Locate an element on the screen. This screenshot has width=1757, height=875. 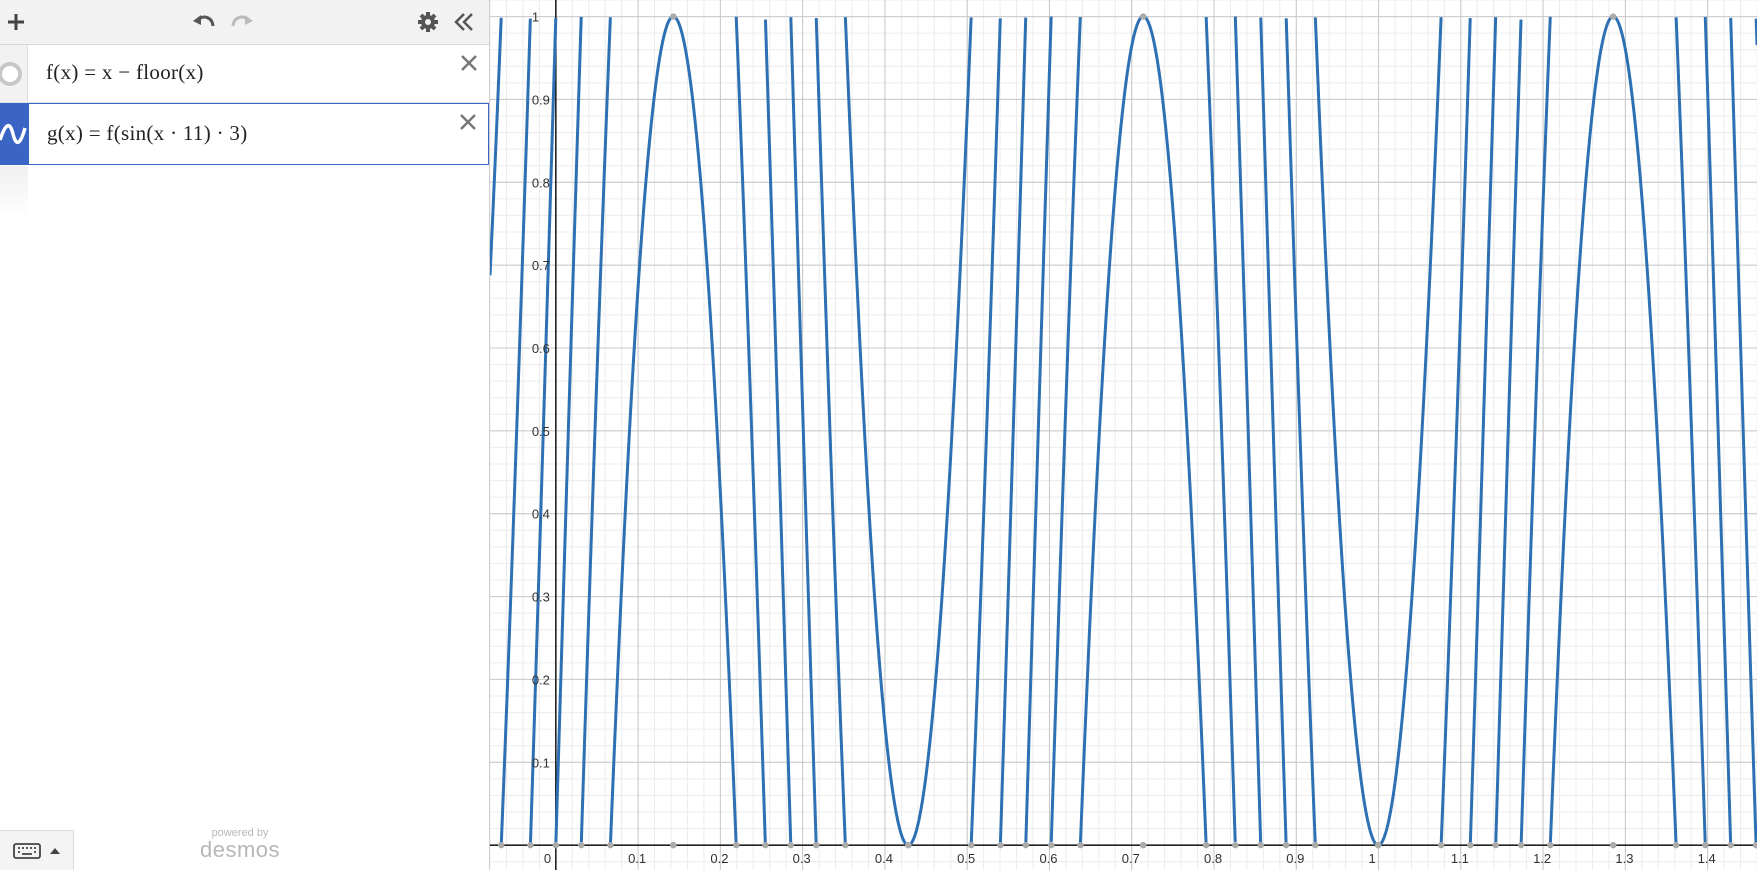
collapse-panel-button is located at coordinates (464, 22).